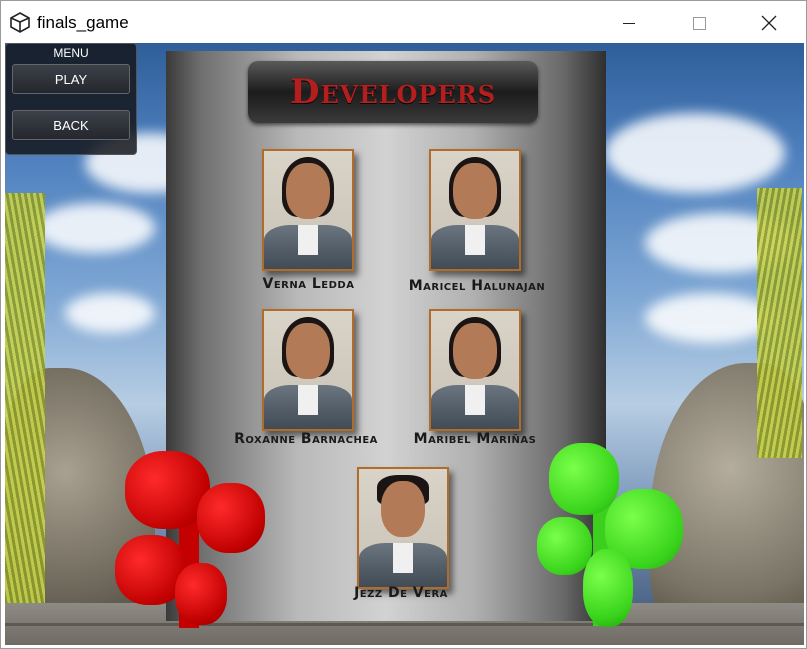  What do you see at coordinates (308, 284) in the screenshot?
I see `developer-name: Verna Ledda` at bounding box center [308, 284].